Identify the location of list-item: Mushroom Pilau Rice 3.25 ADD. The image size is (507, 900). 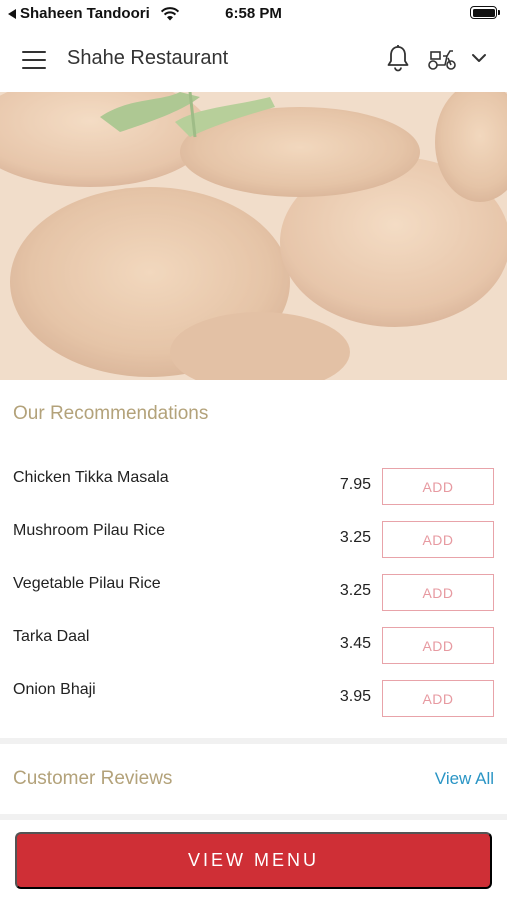
(253, 538).